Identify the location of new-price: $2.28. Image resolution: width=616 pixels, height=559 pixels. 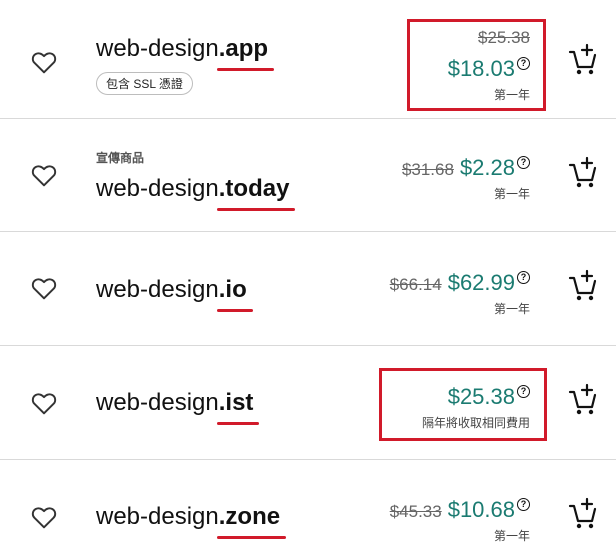
(487, 167).